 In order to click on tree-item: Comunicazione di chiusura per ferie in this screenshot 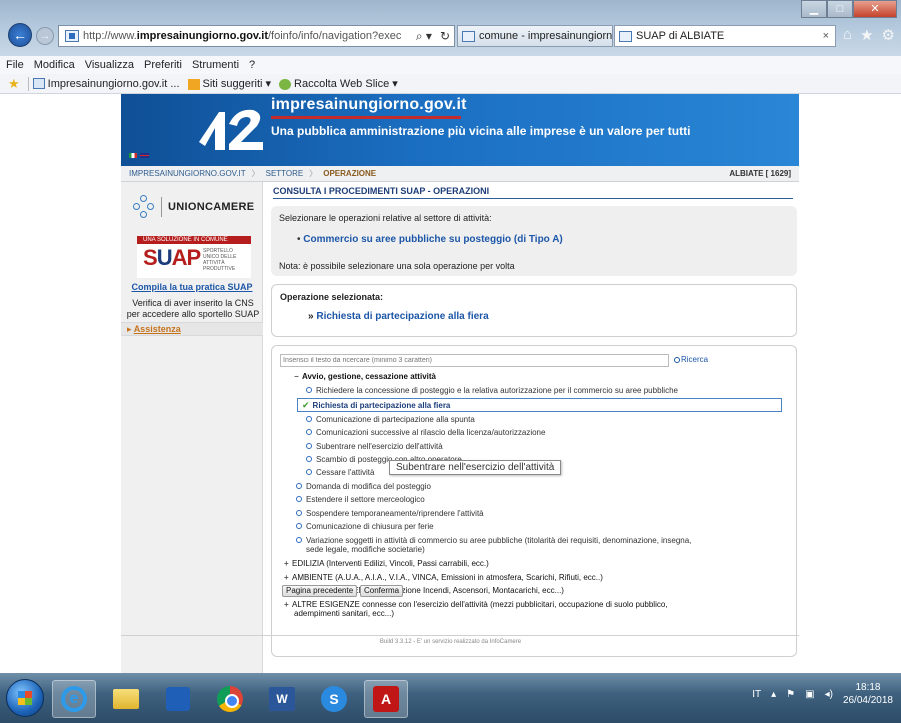, I will do `click(365, 526)`.